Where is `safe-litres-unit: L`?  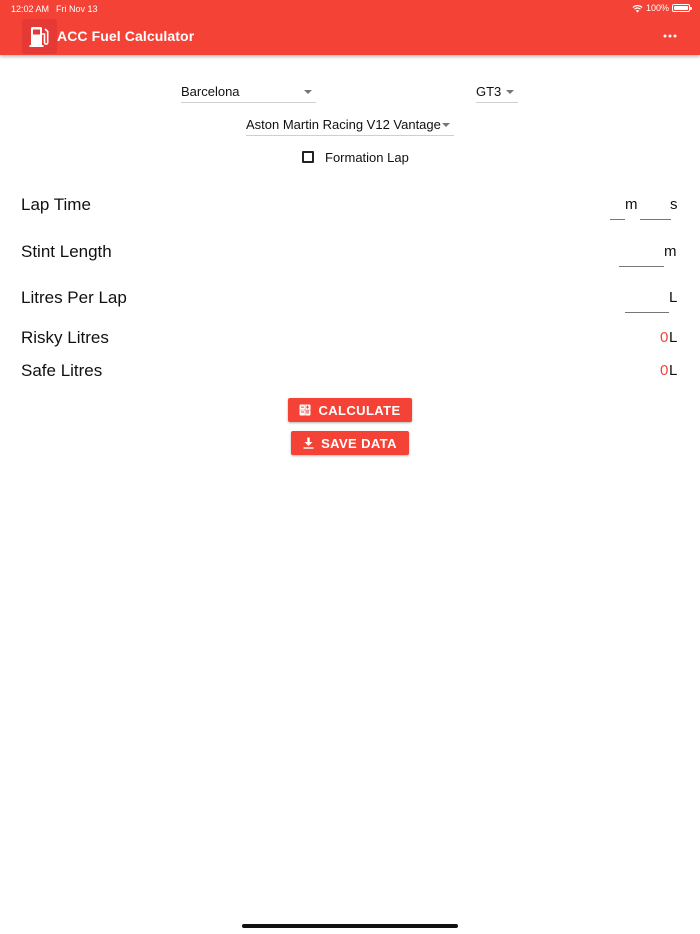
safe-litres-unit: L is located at coordinates (673, 370).